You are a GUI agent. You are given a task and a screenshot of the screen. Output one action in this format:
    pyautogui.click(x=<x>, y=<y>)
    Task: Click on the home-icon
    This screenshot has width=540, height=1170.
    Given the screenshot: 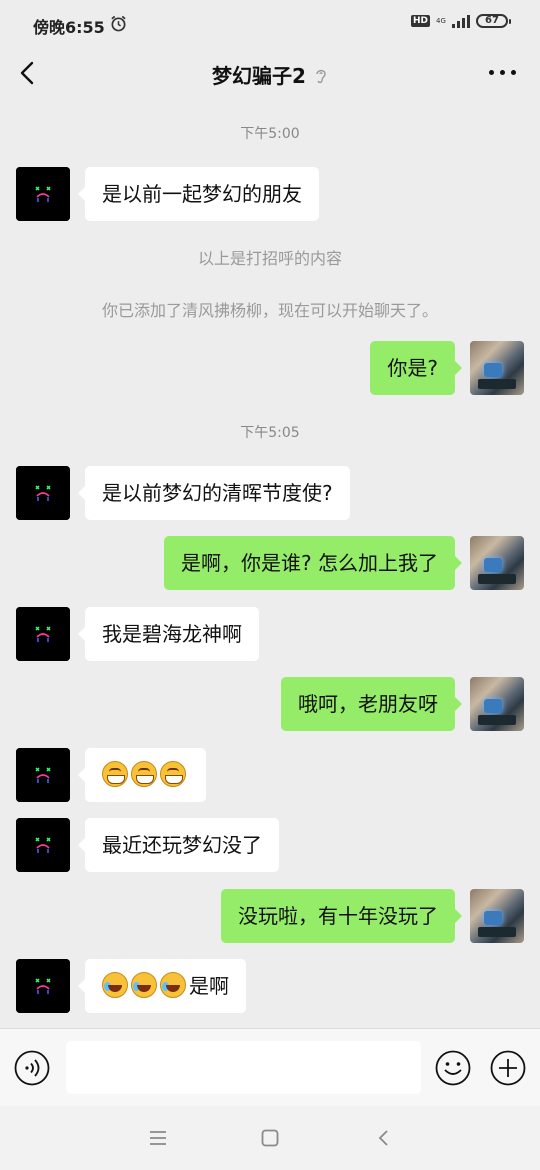 What is the action you would take?
    pyautogui.click(x=270, y=1138)
    